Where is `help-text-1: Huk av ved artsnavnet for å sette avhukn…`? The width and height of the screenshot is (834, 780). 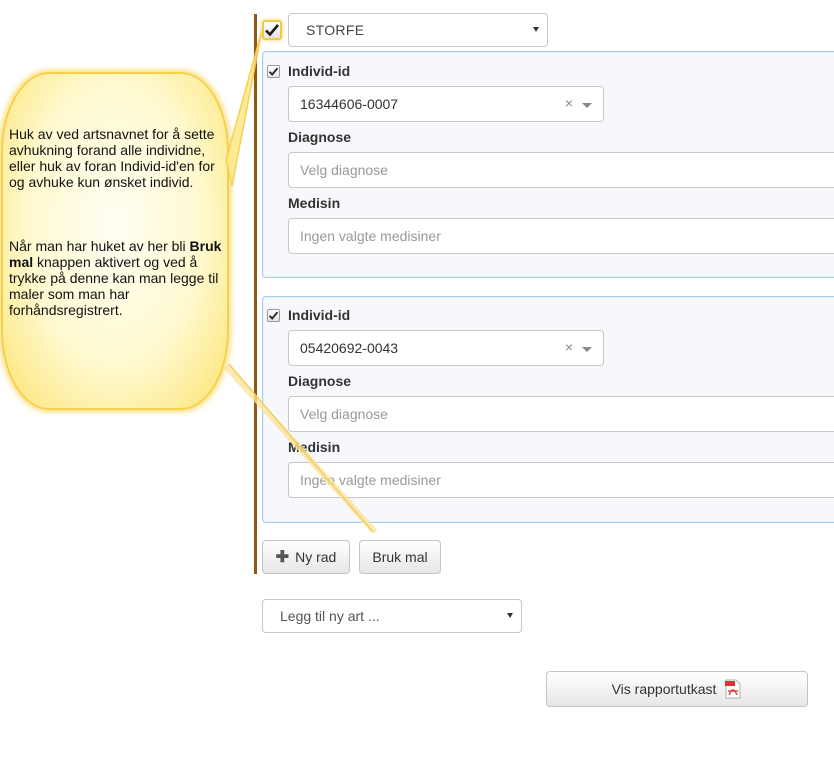 help-text-1: Huk av ved artsnavnet for å sette avhukn… is located at coordinates (112, 158).